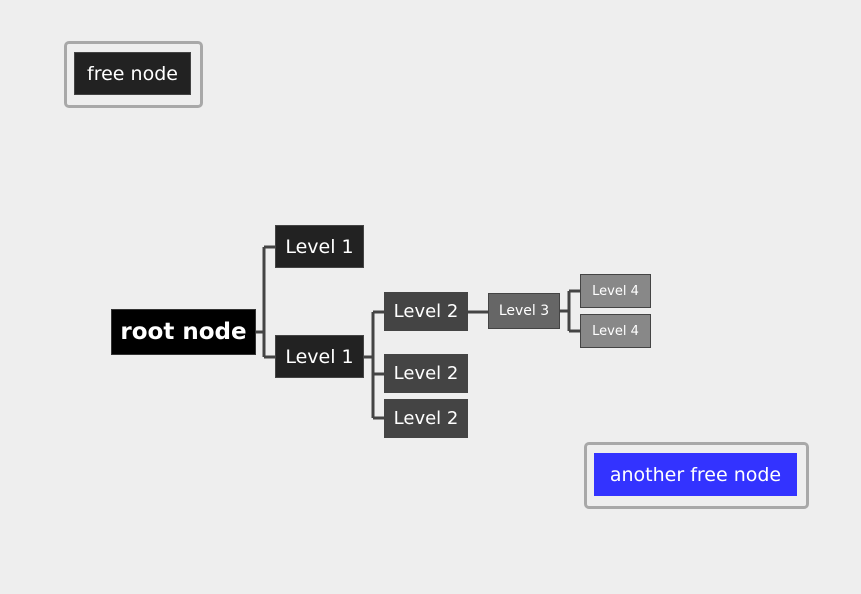 The image size is (861, 594). I want to click on connector-level1-level2, so click(374, 365).